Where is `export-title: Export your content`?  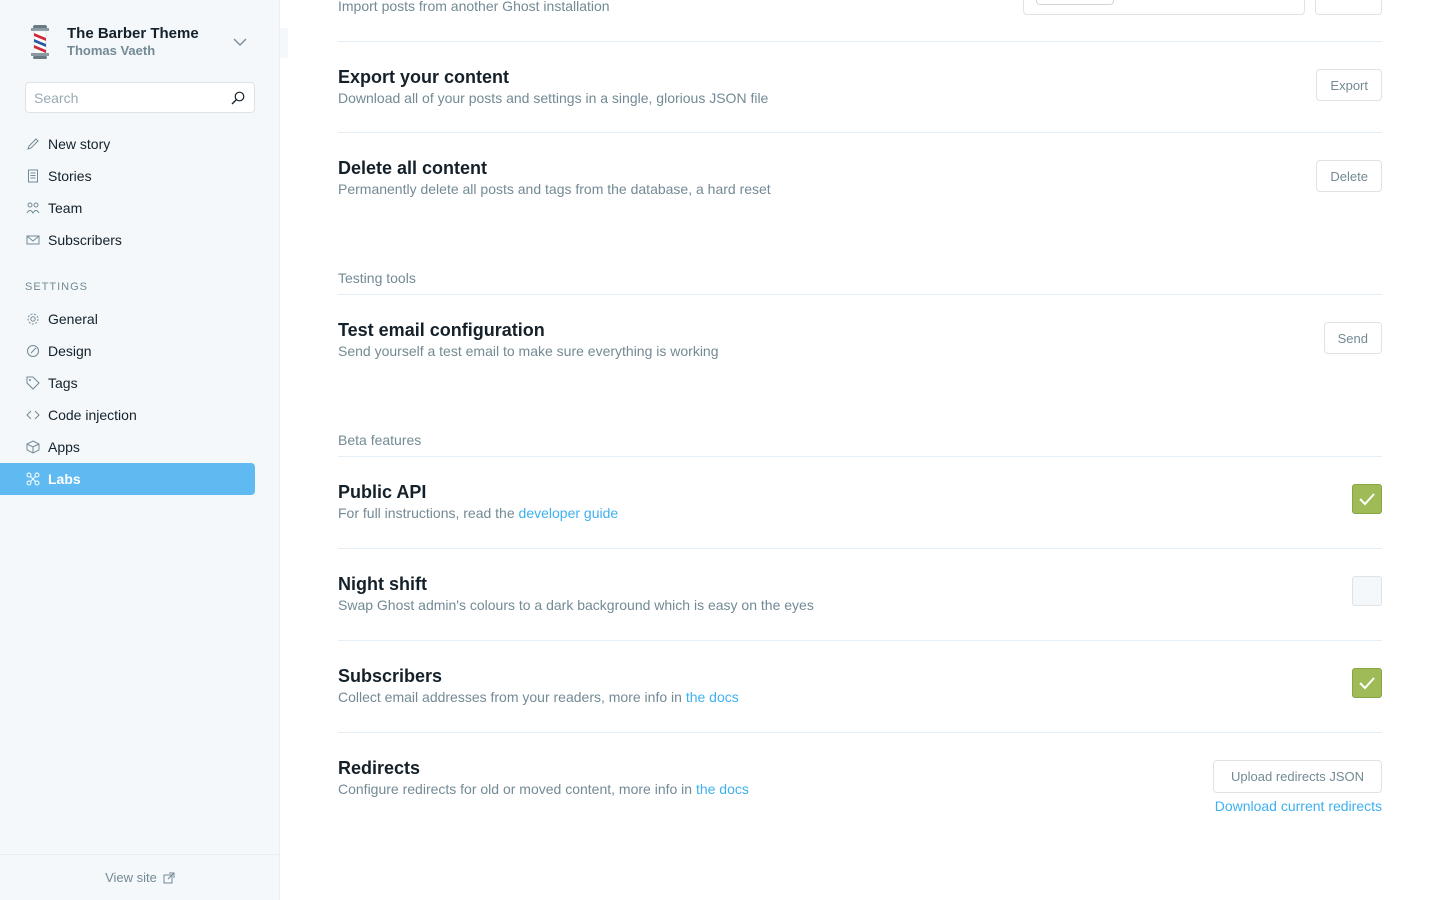 export-title: Export your content is located at coordinates (424, 77).